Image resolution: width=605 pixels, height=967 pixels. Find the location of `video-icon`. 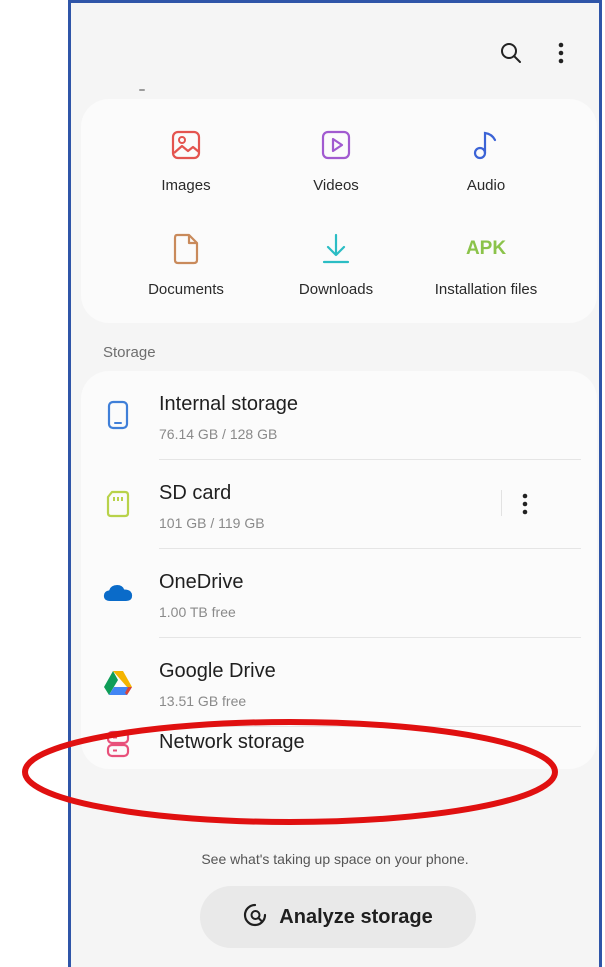

video-icon is located at coordinates (336, 145).